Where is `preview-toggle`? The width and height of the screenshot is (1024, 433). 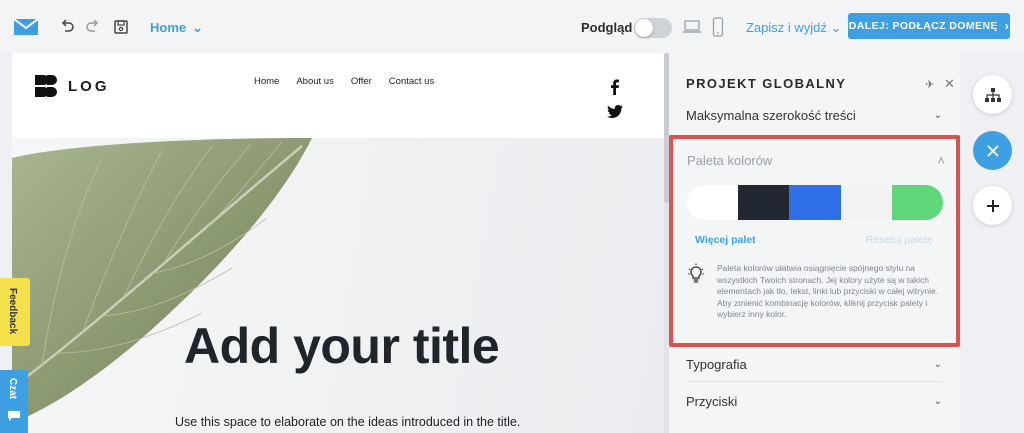
preview-toggle is located at coordinates (653, 28).